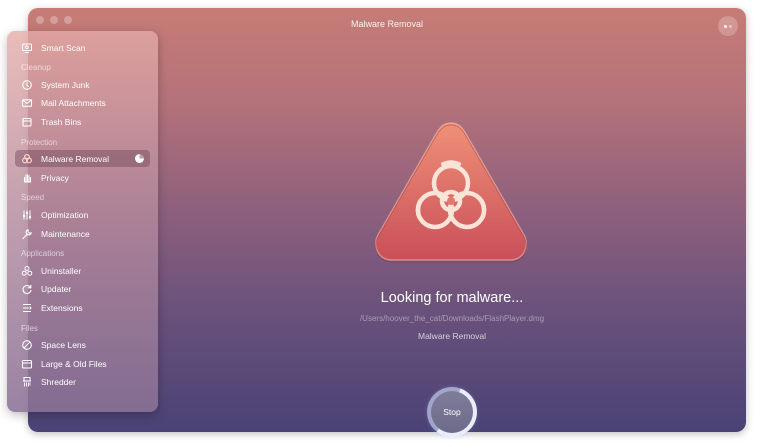 The width and height of the screenshot is (770, 447). Describe the element at coordinates (39, 142) in the screenshot. I see `section-protection: Protection` at that location.